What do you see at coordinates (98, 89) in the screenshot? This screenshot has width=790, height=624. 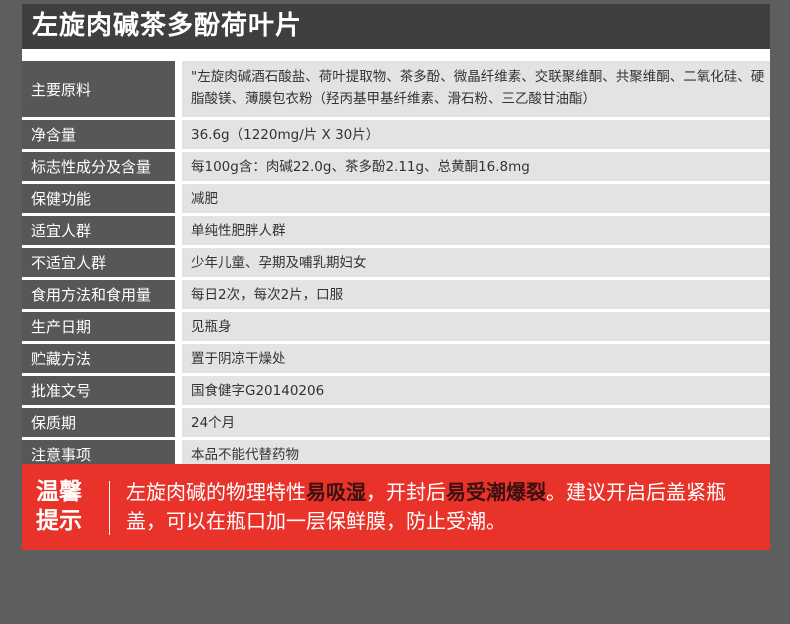 I see `row-label: 主要原料` at bounding box center [98, 89].